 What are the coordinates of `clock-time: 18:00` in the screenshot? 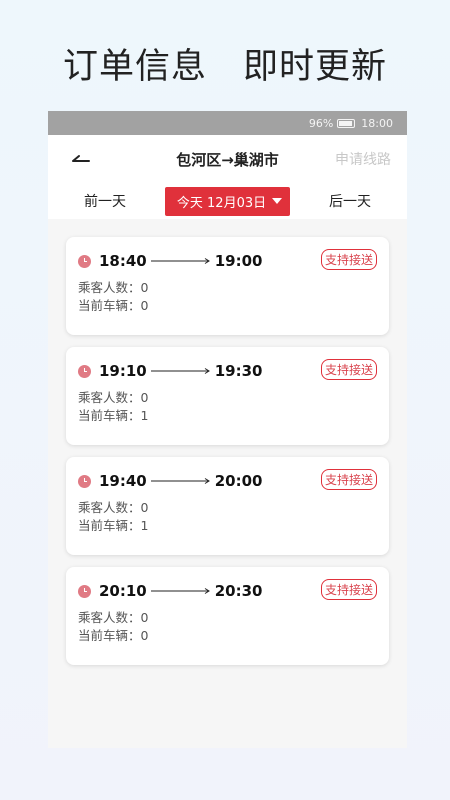 It's located at (377, 123).